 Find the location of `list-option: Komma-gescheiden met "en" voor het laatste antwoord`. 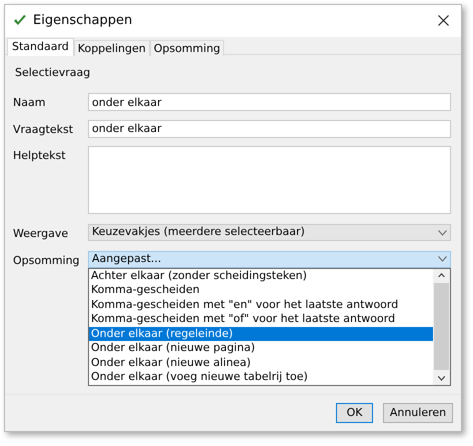

list-option: Komma-gescheiden met "en" voor het laatste antwoord is located at coordinates (261, 305).